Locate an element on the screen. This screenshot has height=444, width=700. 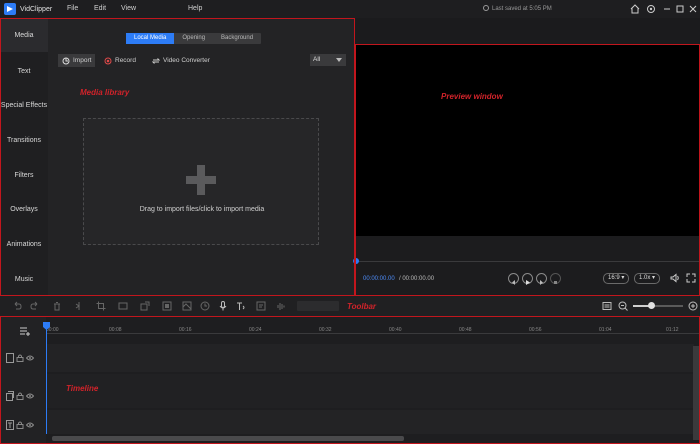
record-label: Record is located at coordinates (125, 60).